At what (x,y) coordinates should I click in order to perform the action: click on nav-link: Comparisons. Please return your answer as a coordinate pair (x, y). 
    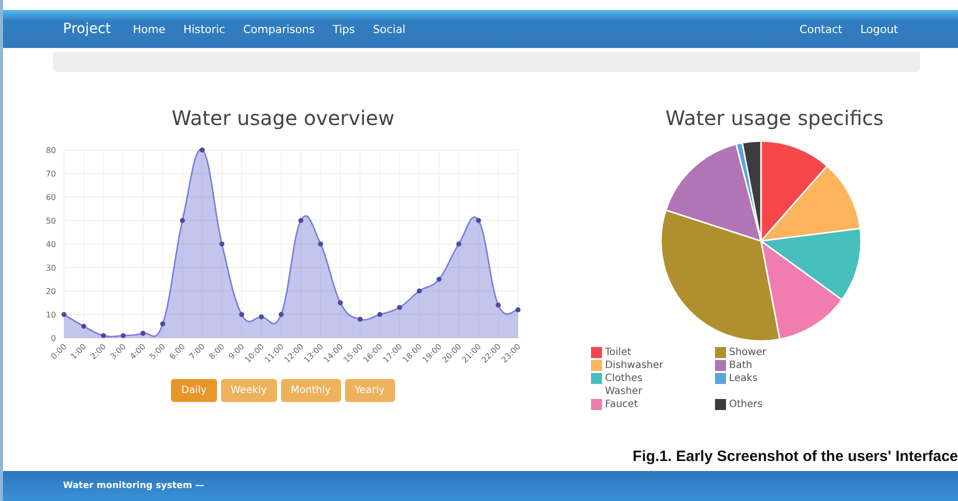
    Looking at the image, I should click on (279, 29).